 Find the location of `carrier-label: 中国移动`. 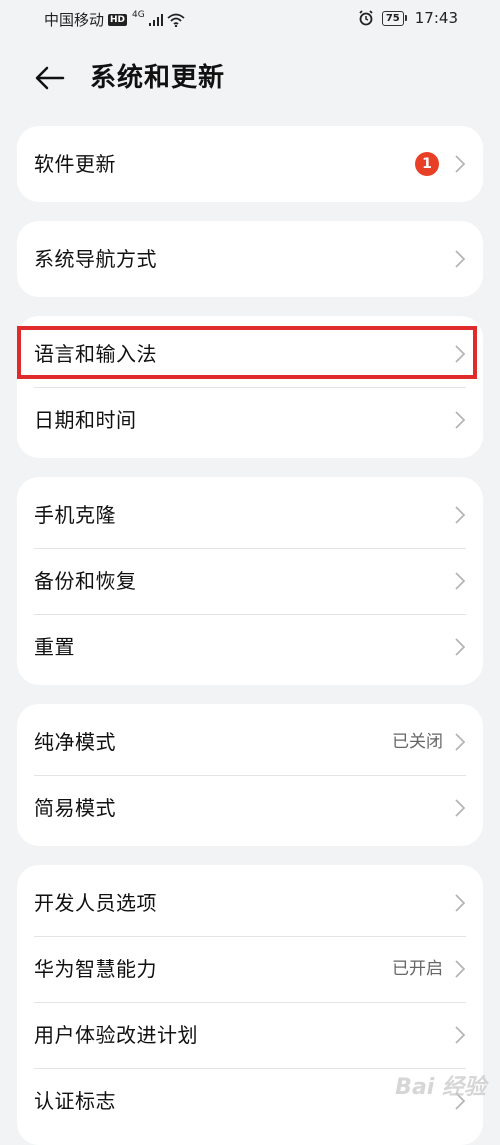

carrier-label: 中国移动 is located at coordinates (74, 20).